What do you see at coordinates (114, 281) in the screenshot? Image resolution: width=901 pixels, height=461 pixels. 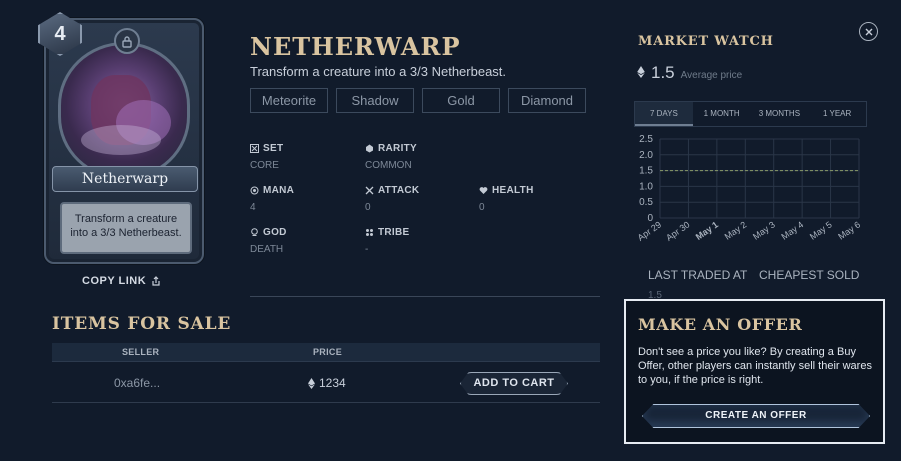 I see `copy-link-label: COPY LINK` at bounding box center [114, 281].